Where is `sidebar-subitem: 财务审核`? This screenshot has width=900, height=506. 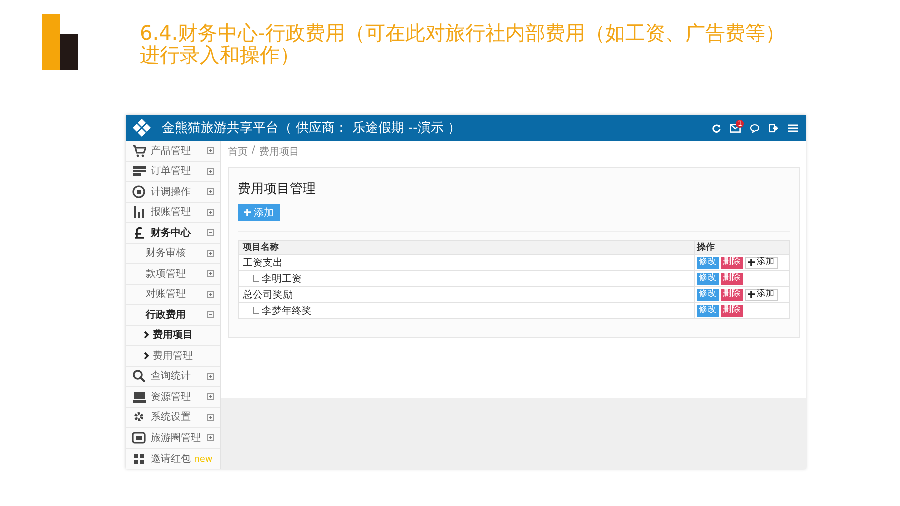 sidebar-subitem: 财务审核 is located at coordinates (173, 254).